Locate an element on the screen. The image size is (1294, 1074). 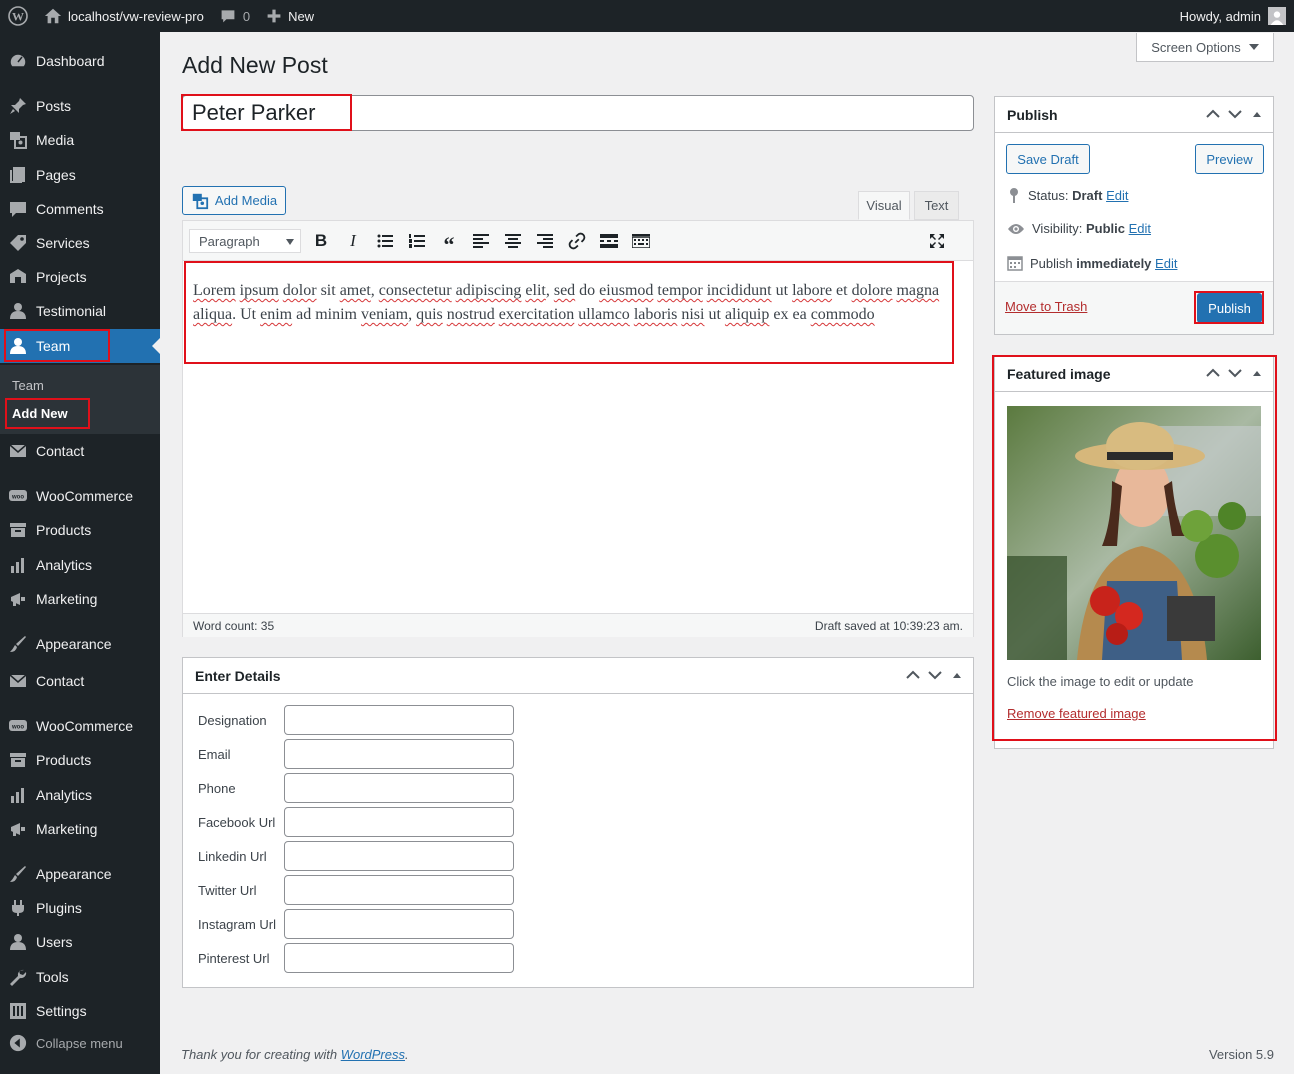
email-input is located at coordinates (399, 754).